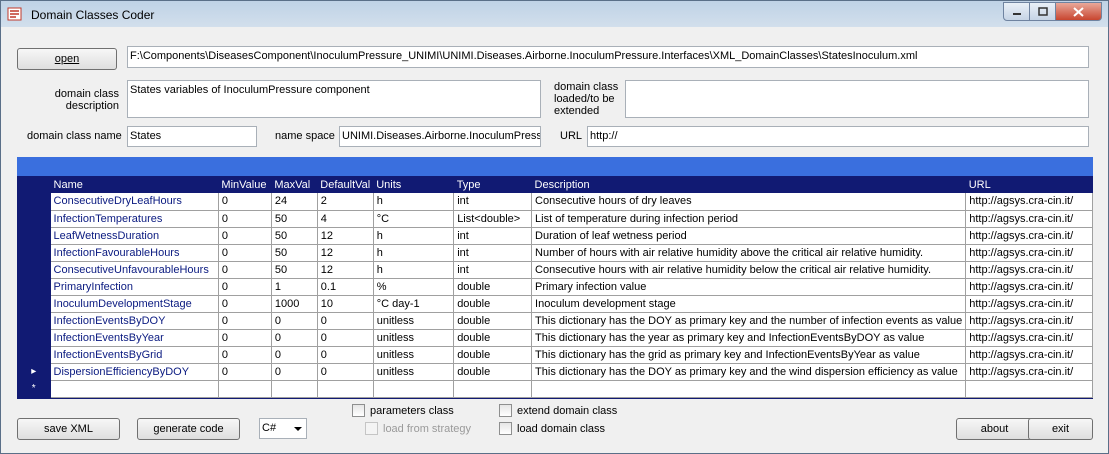 Image resolution: width=1109 pixels, height=454 pixels. What do you see at coordinates (1060, 429) in the screenshot?
I see `exit-button: exit` at bounding box center [1060, 429].